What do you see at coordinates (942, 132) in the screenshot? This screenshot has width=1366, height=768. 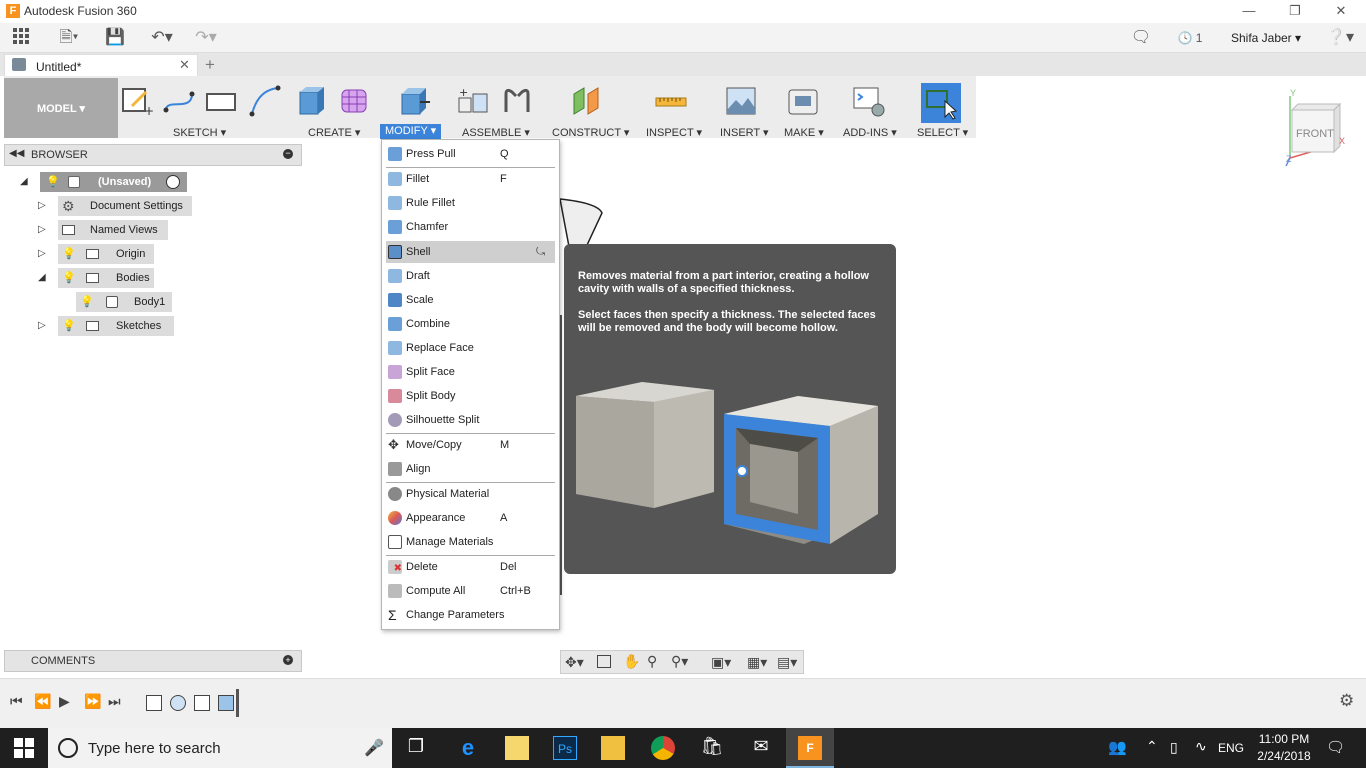 I see `select-menu: SELECT ▾` at bounding box center [942, 132].